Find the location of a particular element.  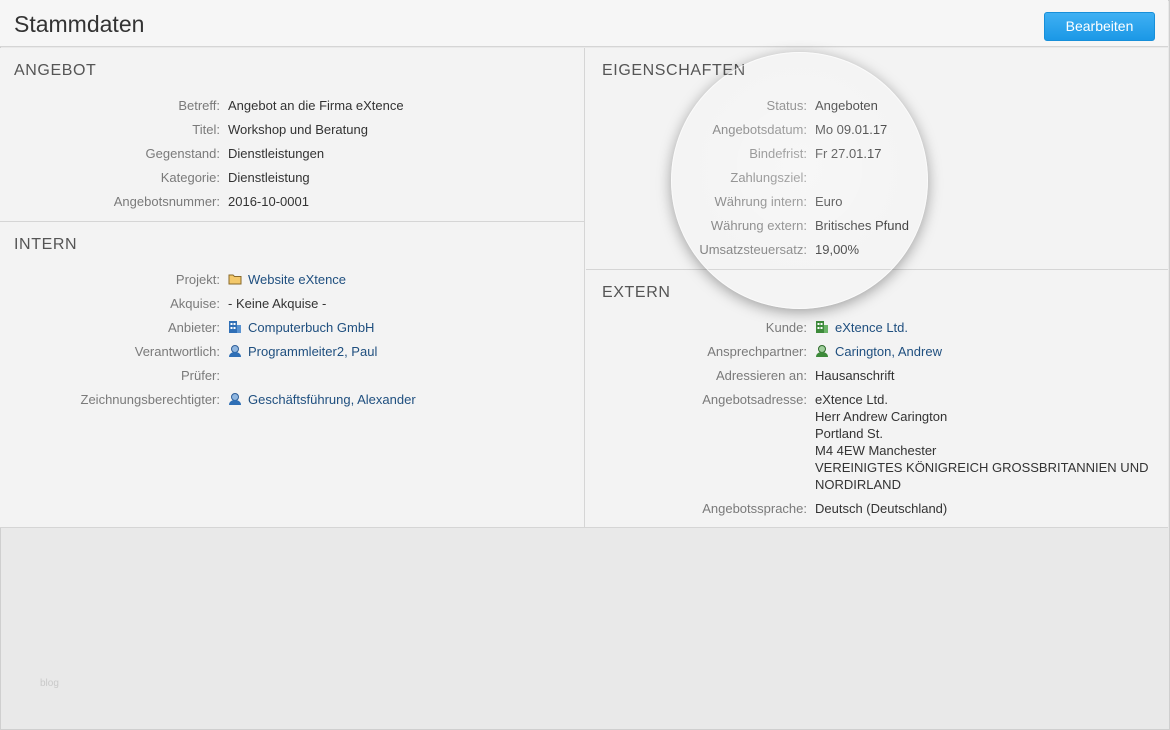

field-row: Verantwortlich: Programmleiter2, Paul is located at coordinates (292, 355).